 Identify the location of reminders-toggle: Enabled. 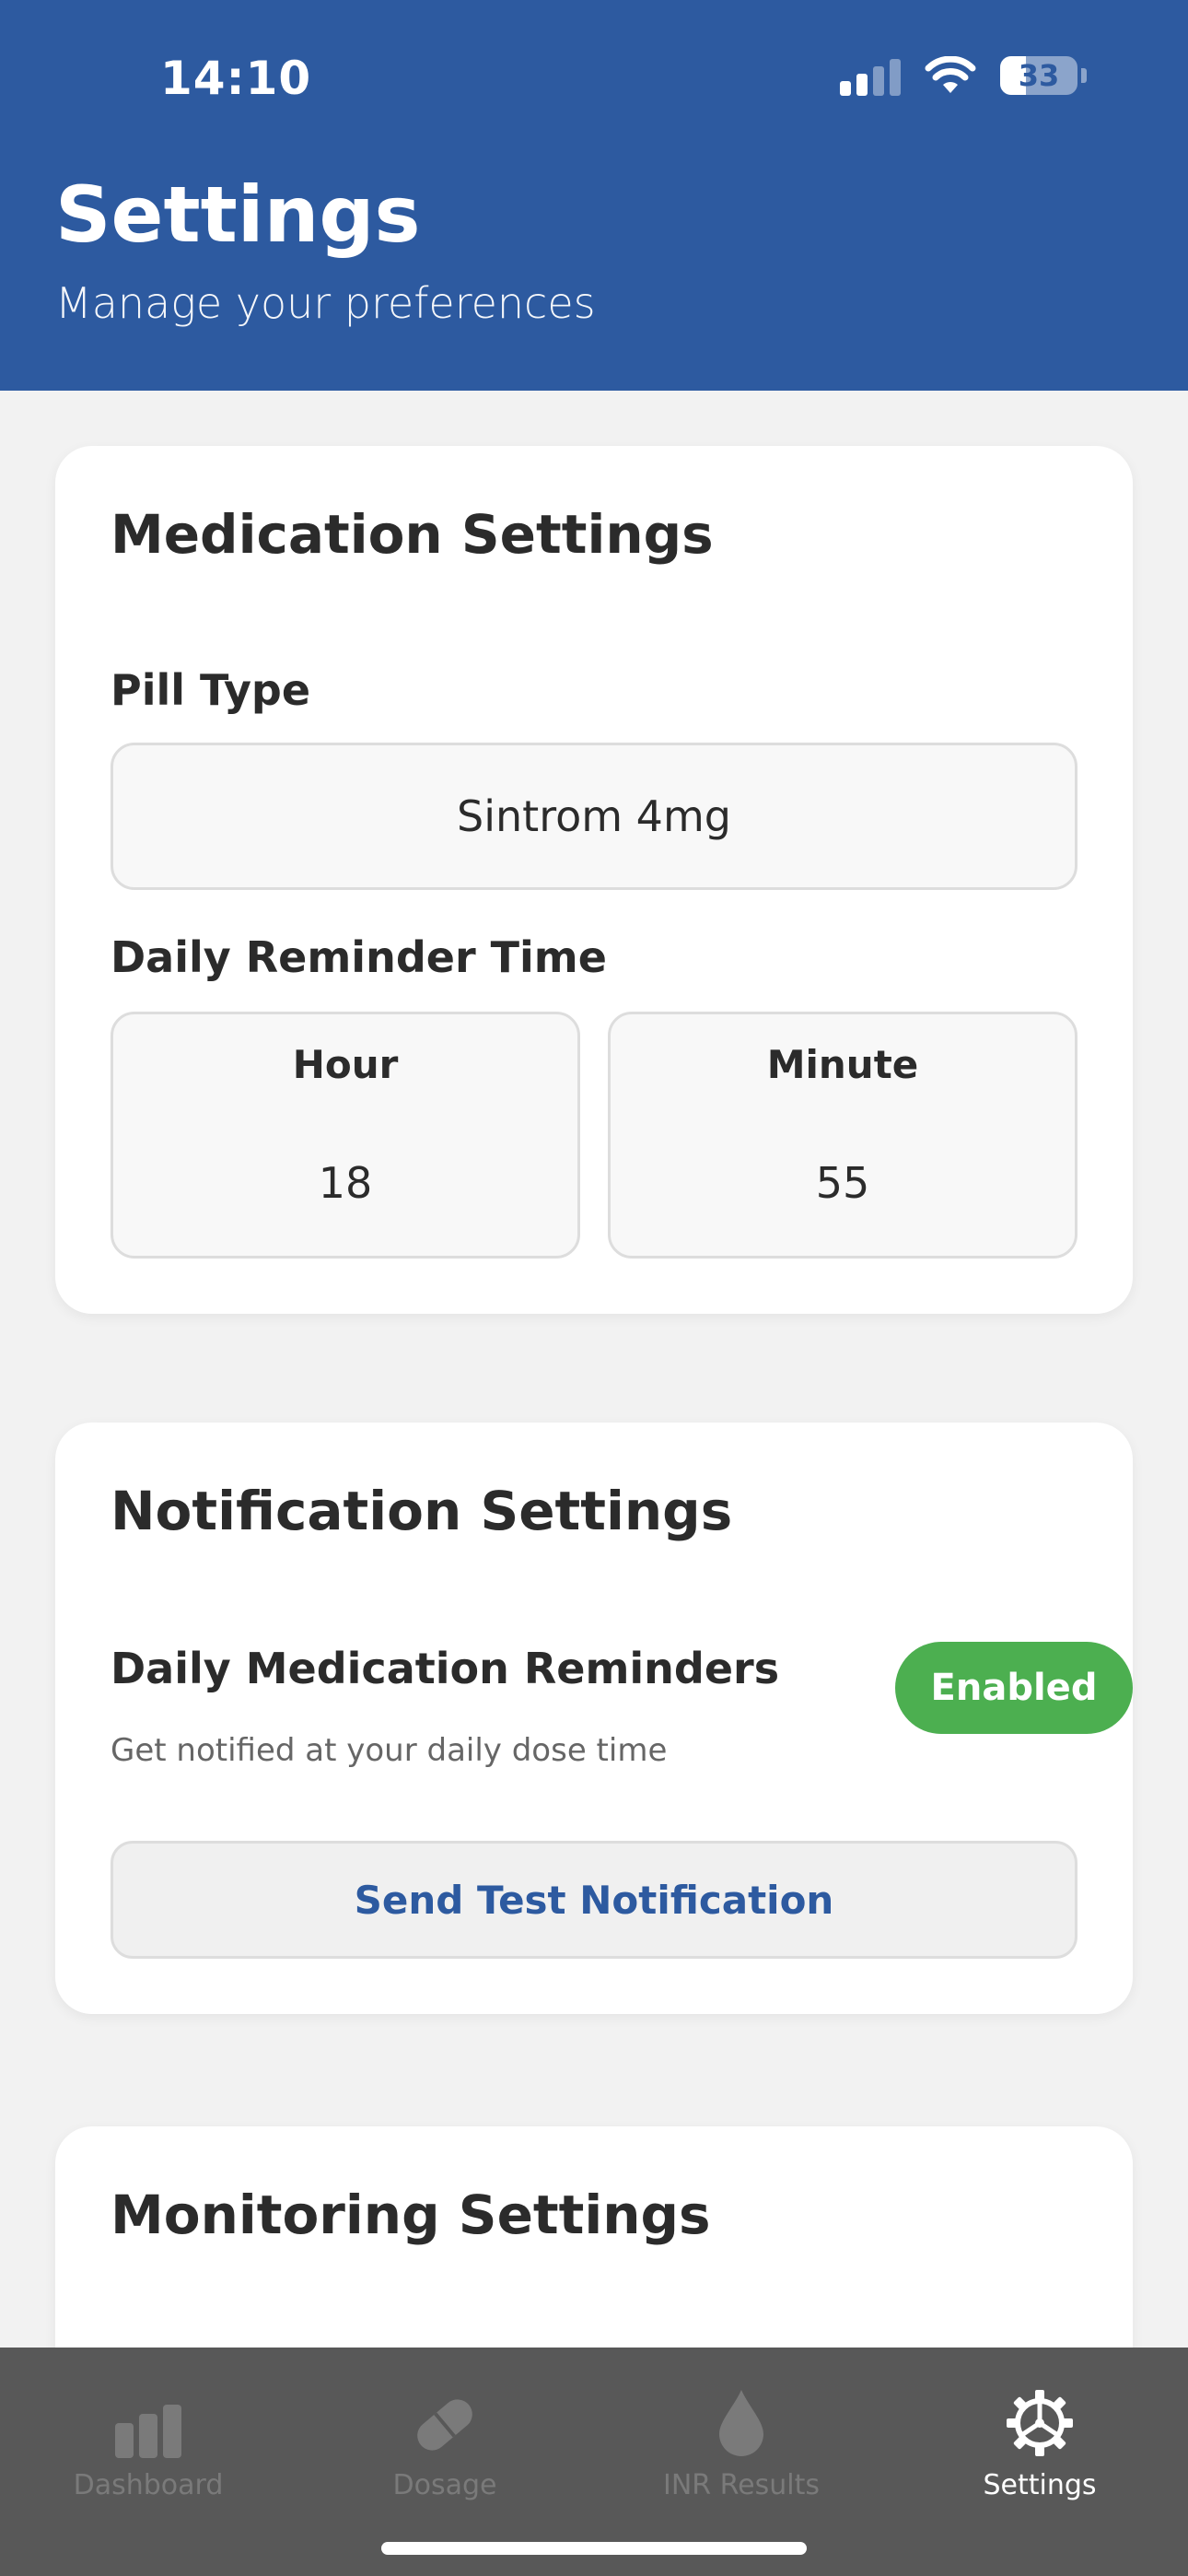
(1014, 1688).